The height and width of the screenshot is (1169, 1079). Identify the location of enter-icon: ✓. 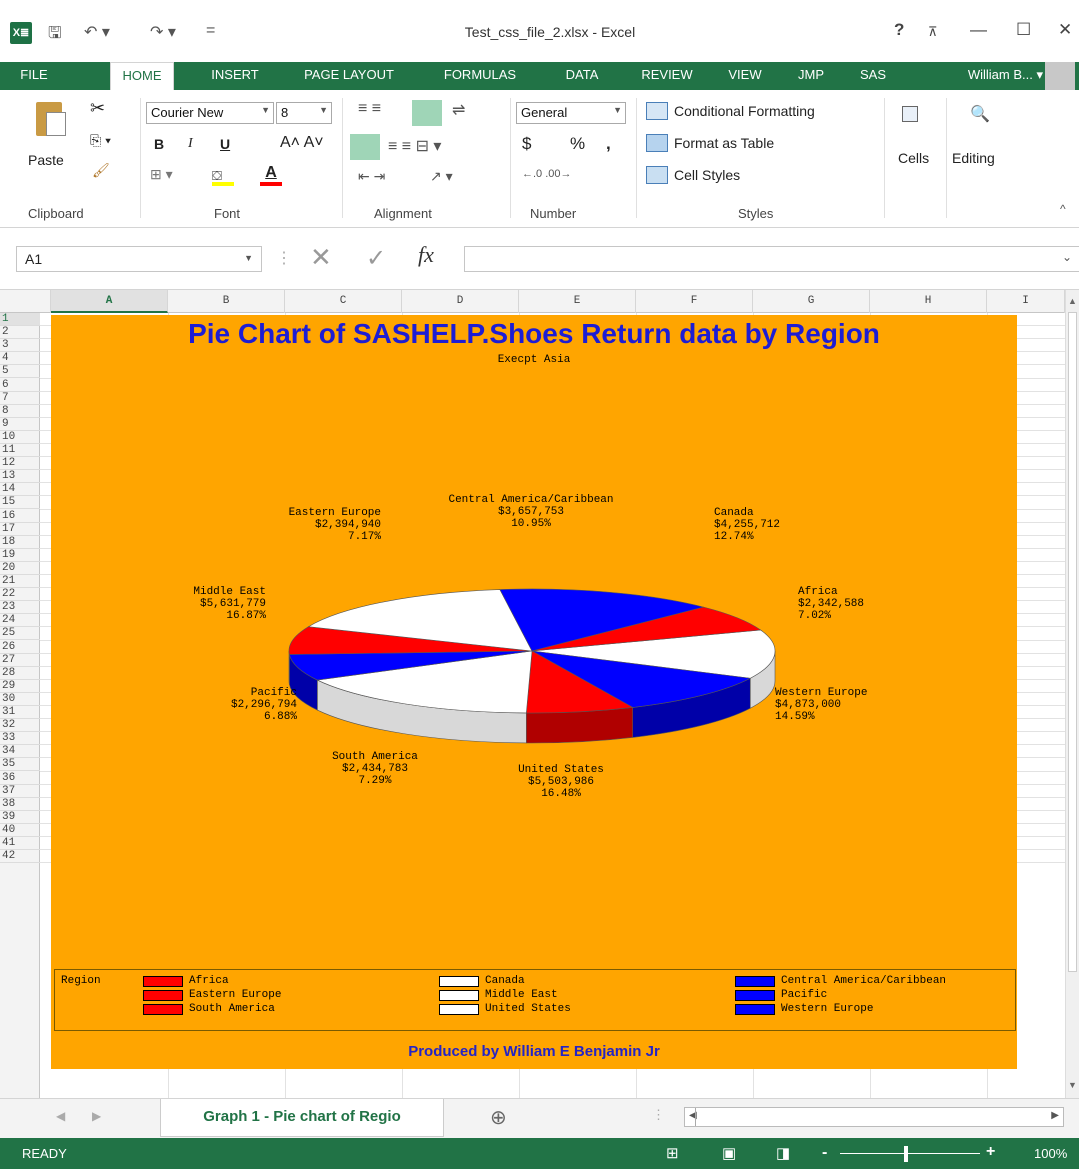
(376, 258).